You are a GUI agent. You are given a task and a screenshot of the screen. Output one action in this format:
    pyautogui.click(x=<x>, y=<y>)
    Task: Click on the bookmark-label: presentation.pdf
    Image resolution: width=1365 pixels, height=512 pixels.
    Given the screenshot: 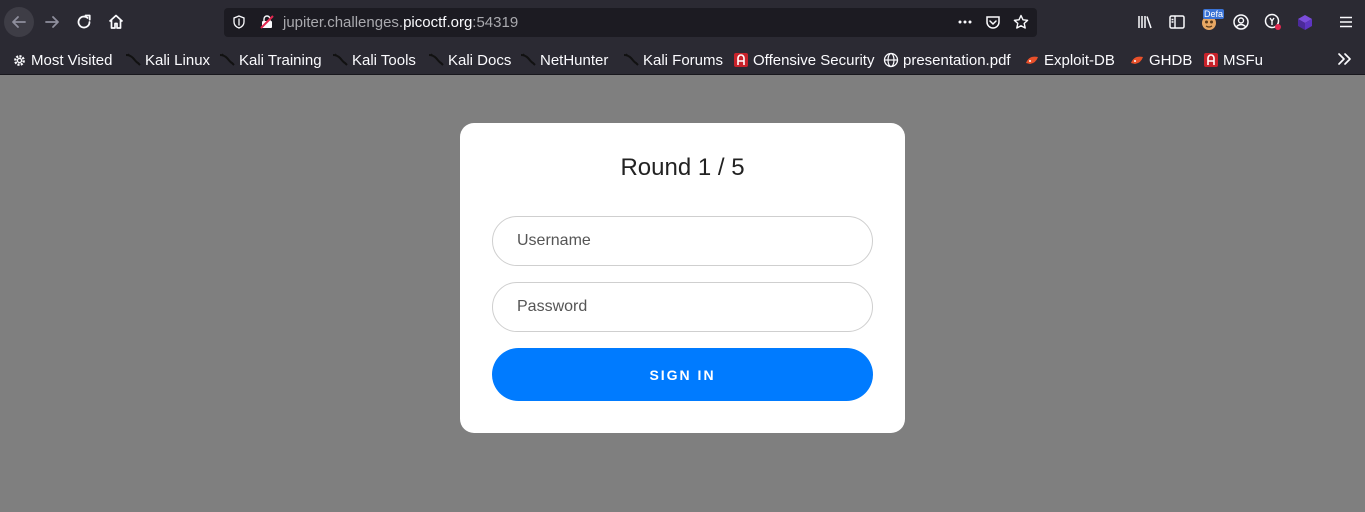 What is the action you would take?
    pyautogui.click(x=957, y=60)
    